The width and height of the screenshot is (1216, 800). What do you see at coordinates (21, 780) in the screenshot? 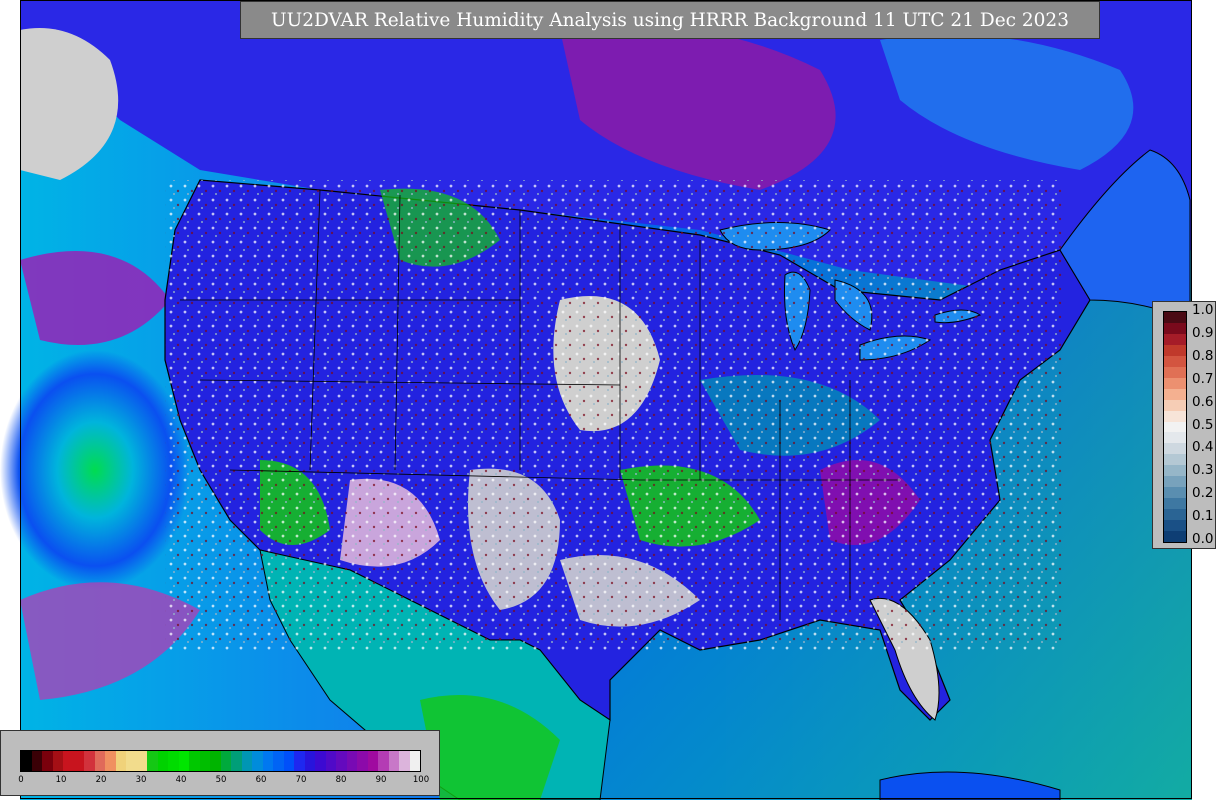
I see `rh-tick-label: 0` at bounding box center [21, 780].